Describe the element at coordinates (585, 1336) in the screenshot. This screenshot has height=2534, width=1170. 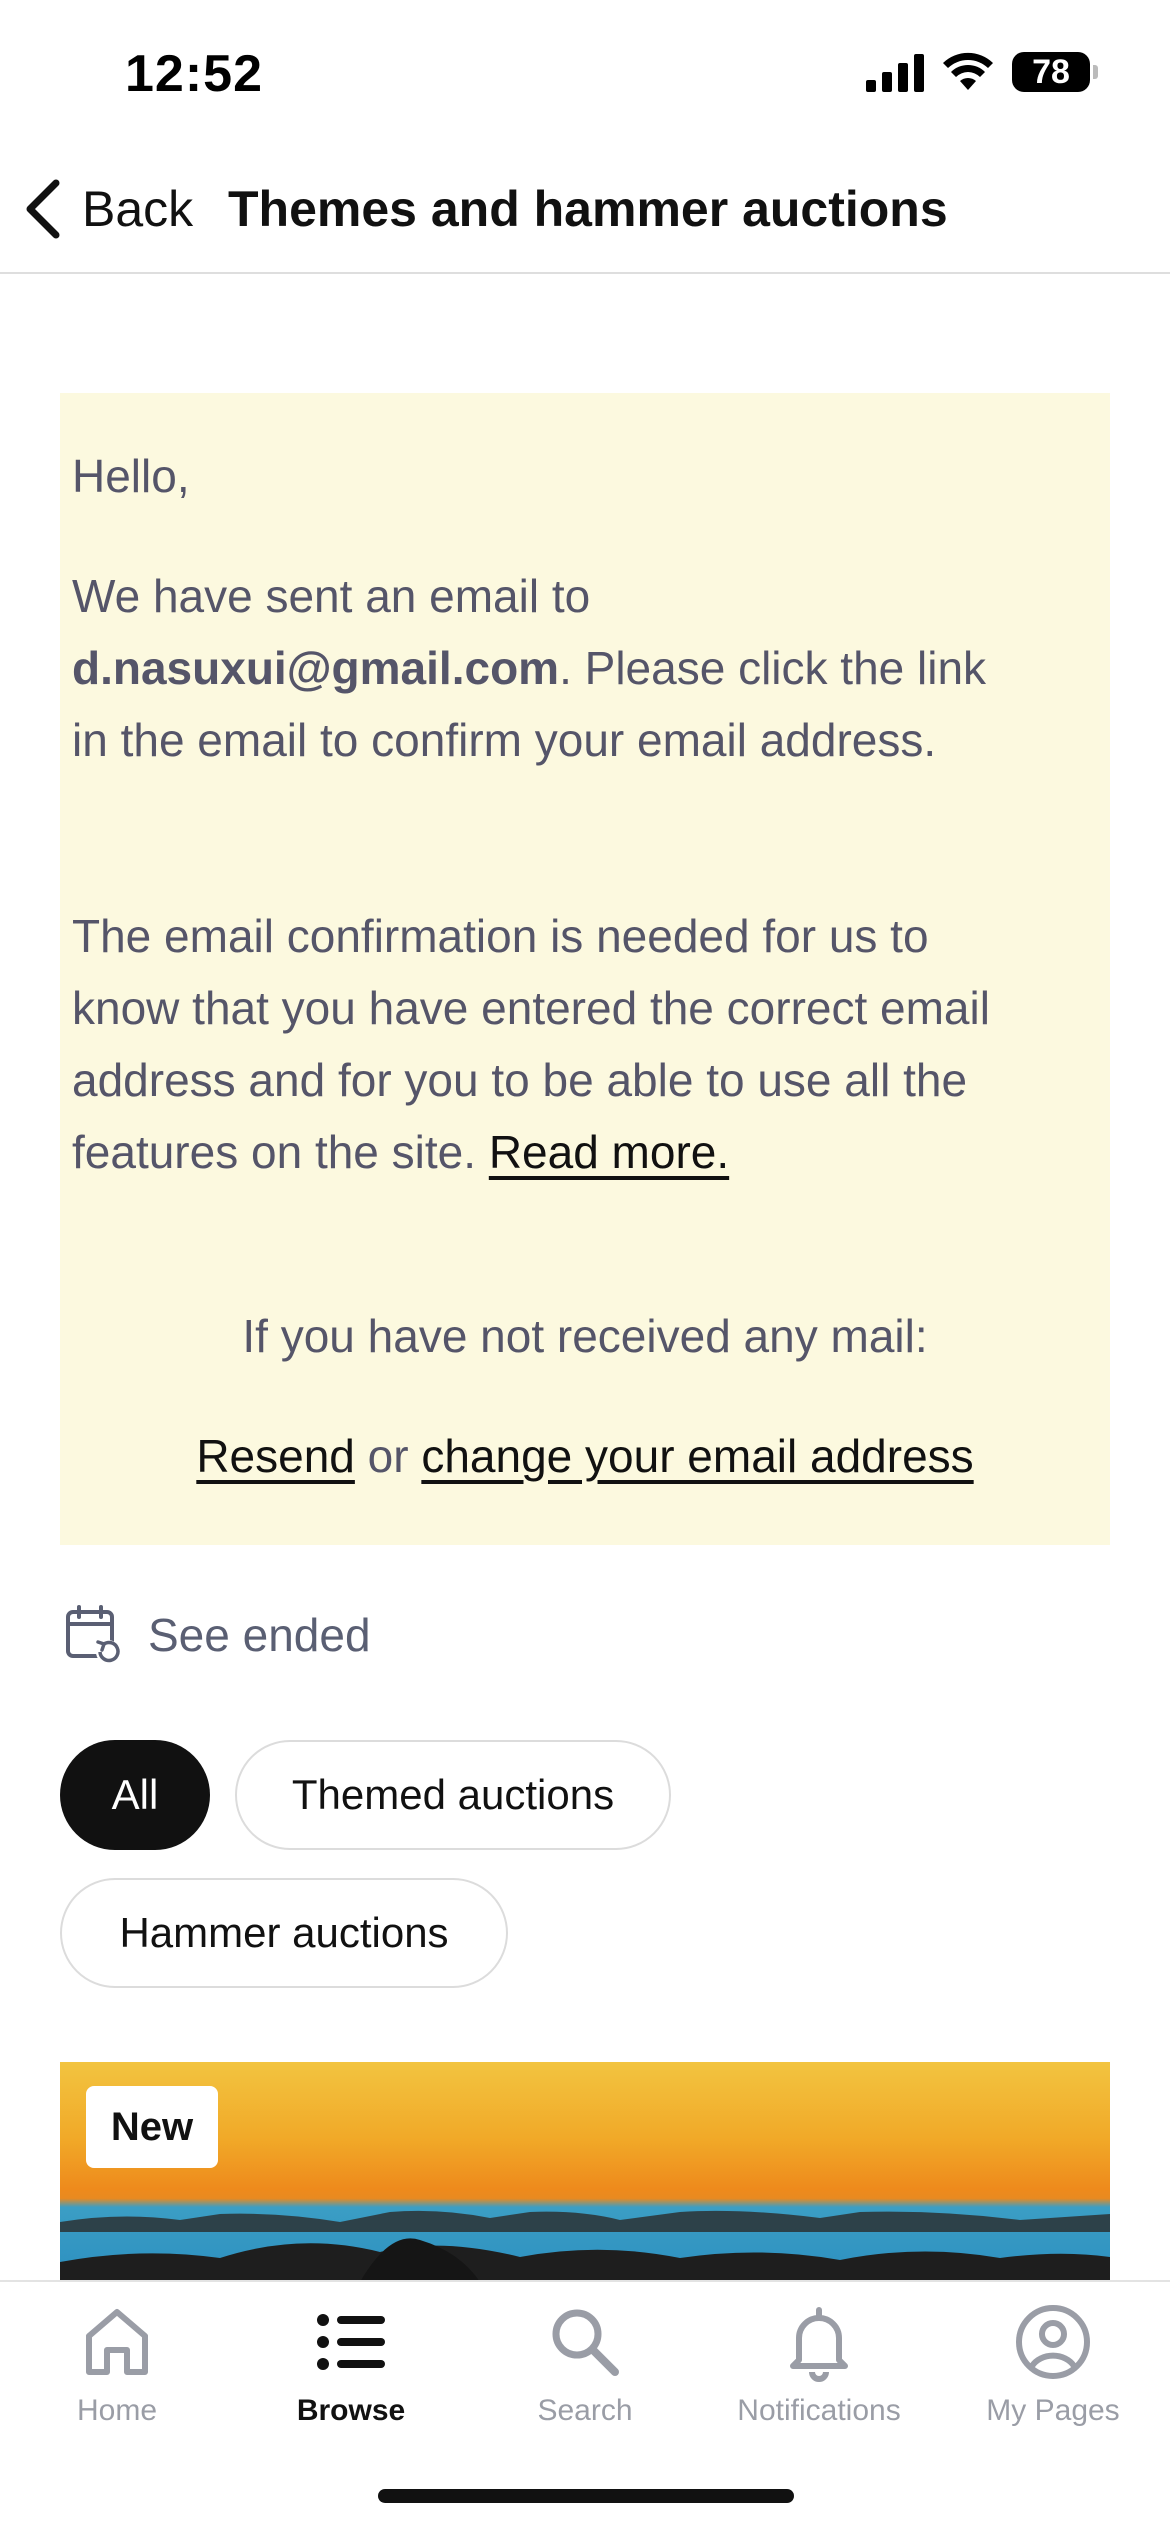
I see `not-received-text: If you have not received any mail:` at that location.